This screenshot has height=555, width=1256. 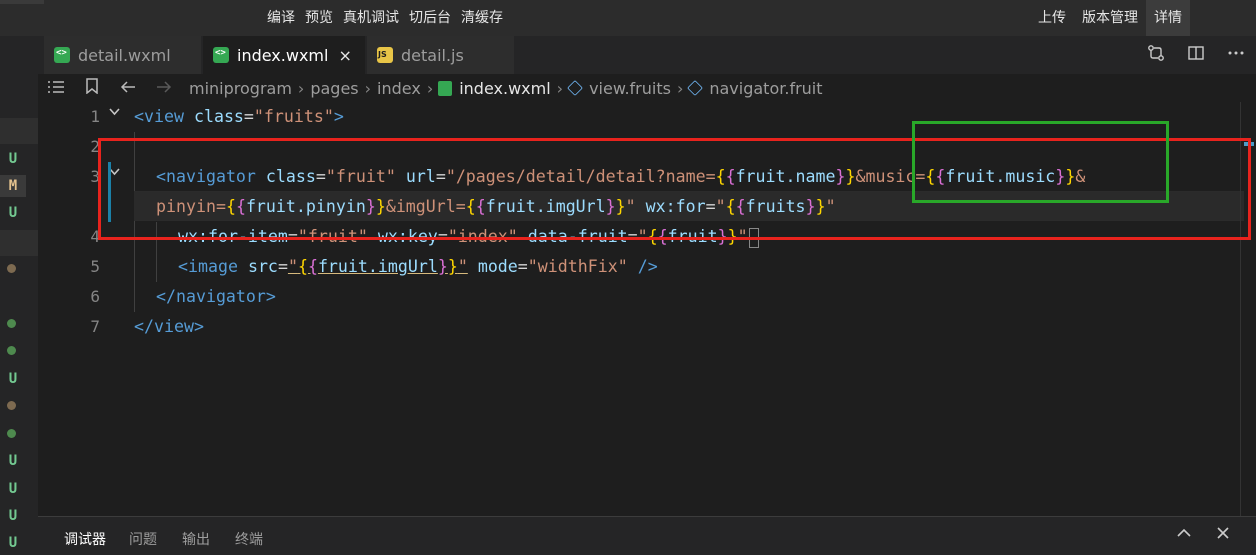 I want to click on outline-list-icon, so click(x=56, y=88).